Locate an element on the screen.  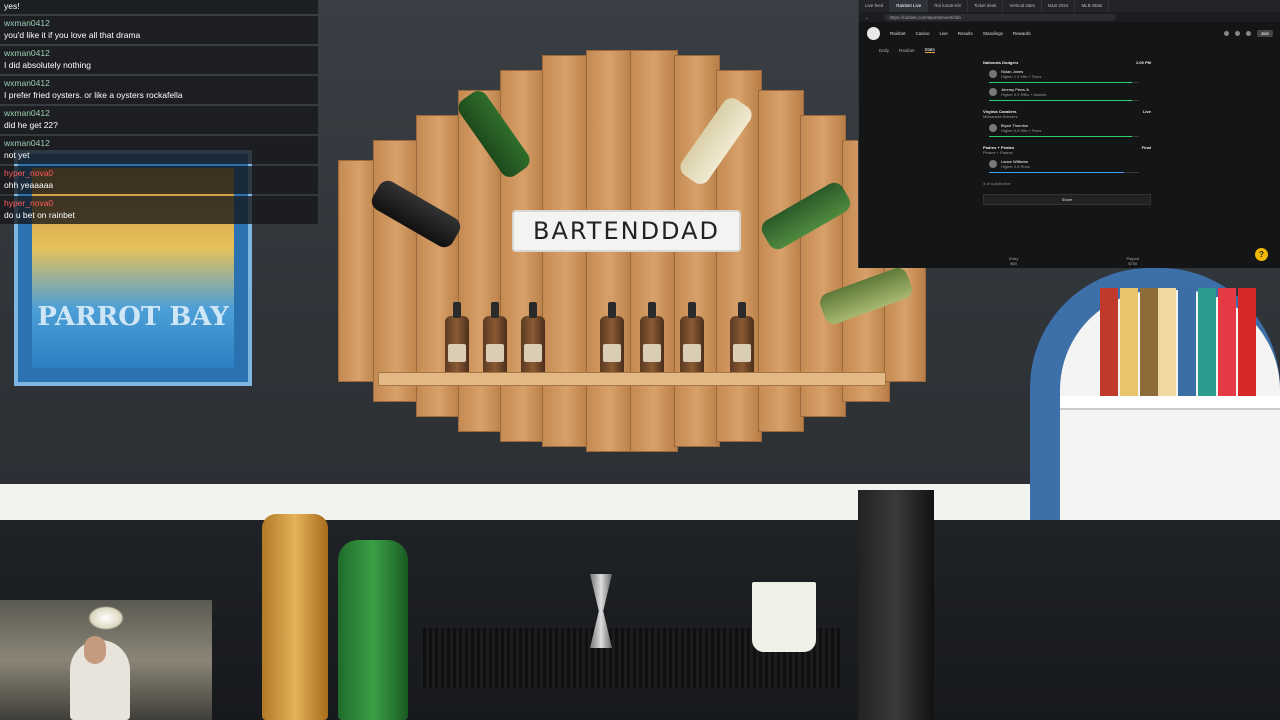
group-status: Final is located at coordinates (1146, 147).